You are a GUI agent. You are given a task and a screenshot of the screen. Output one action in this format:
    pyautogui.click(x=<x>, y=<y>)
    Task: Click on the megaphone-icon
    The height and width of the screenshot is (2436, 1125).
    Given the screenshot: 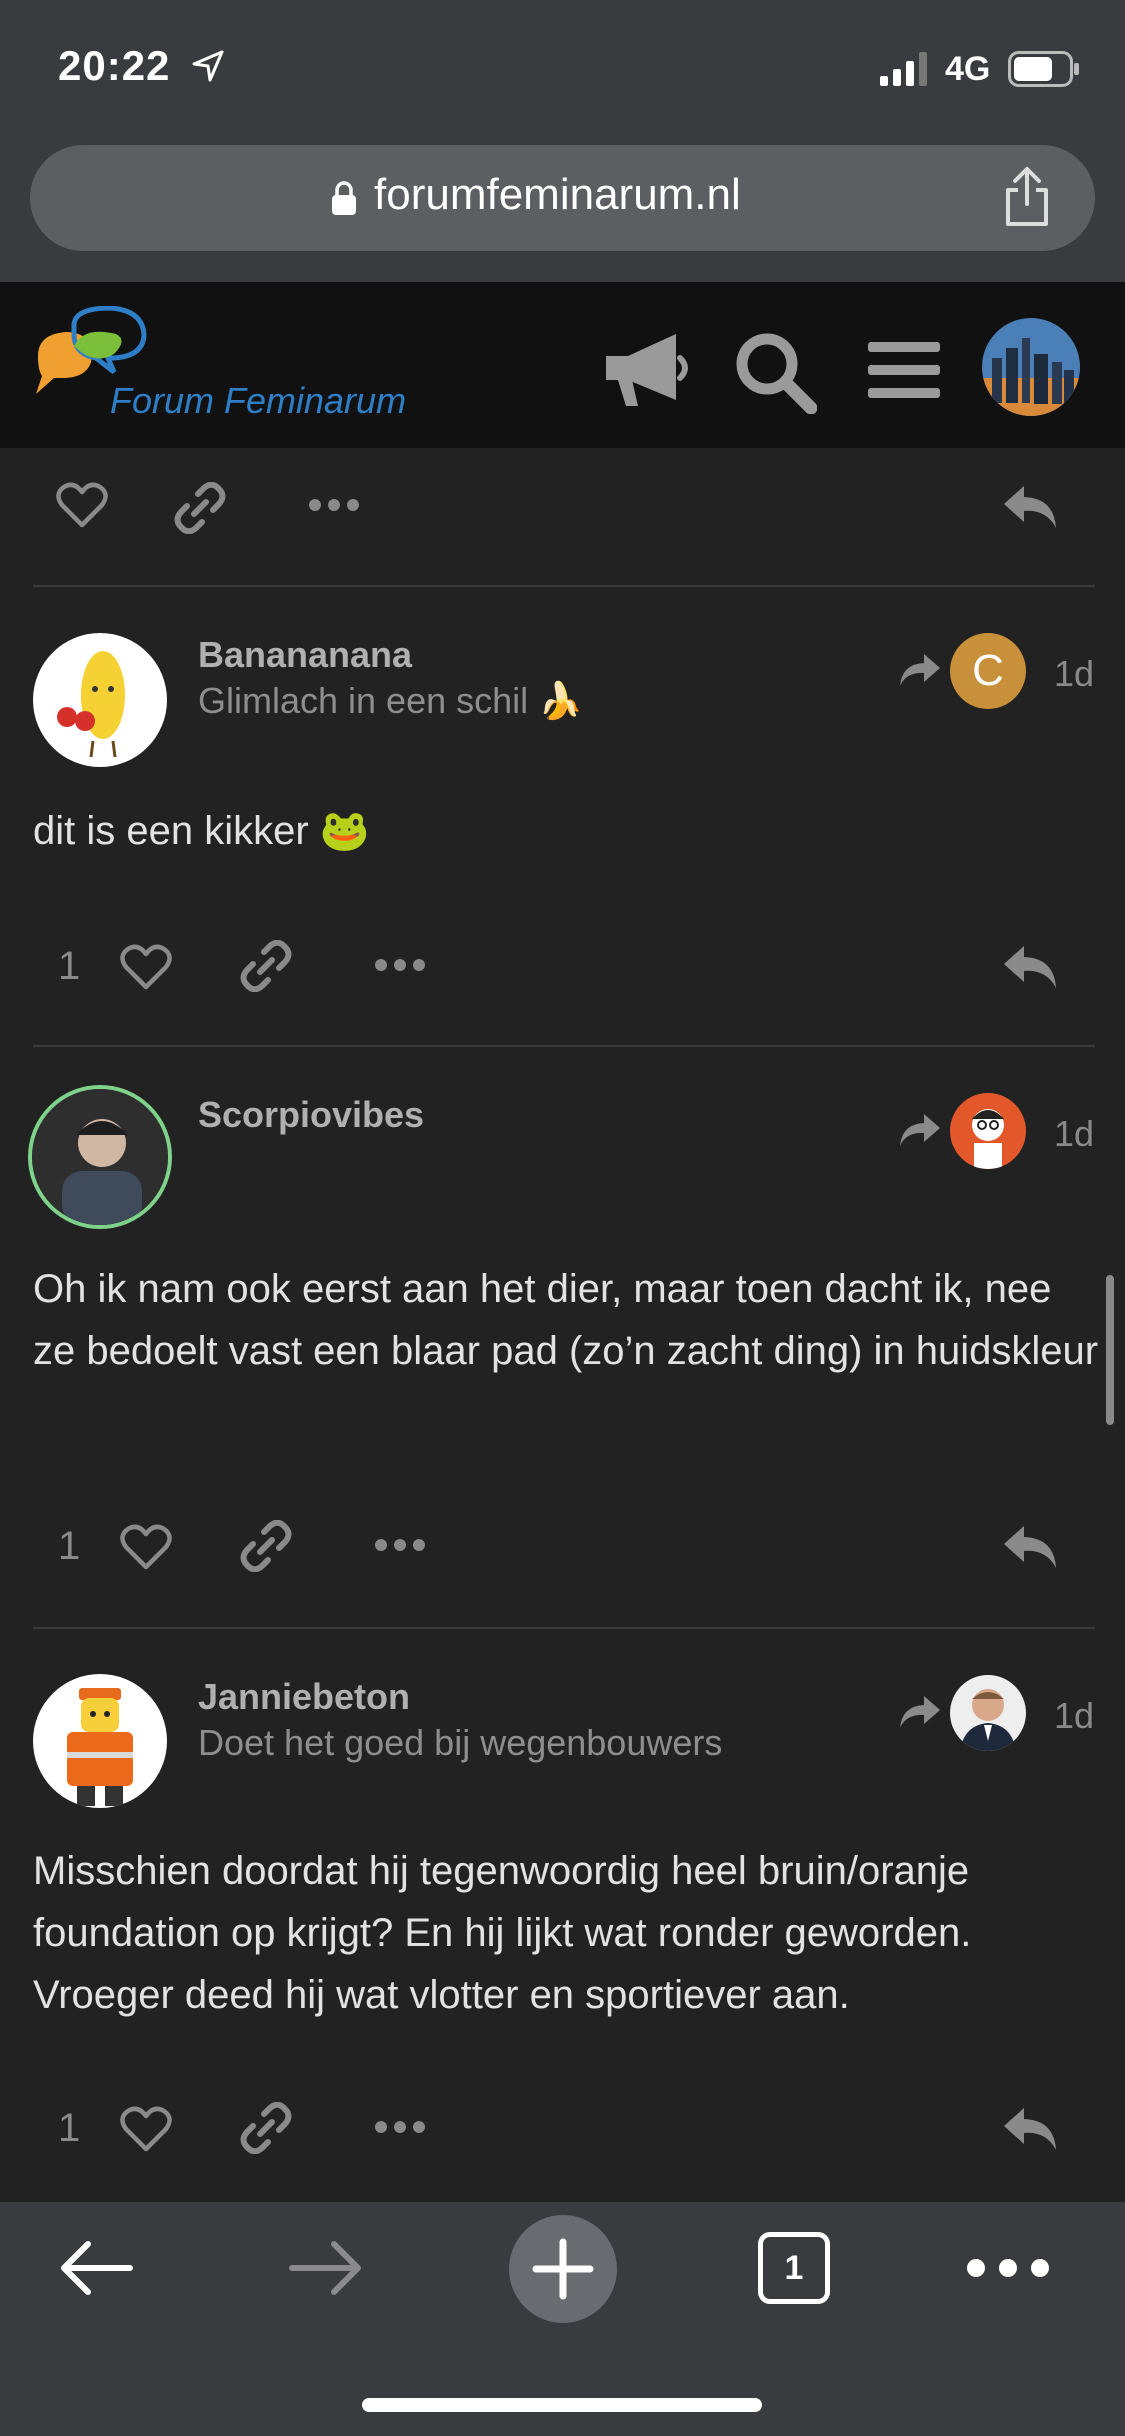 What is the action you would take?
    pyautogui.click(x=644, y=370)
    